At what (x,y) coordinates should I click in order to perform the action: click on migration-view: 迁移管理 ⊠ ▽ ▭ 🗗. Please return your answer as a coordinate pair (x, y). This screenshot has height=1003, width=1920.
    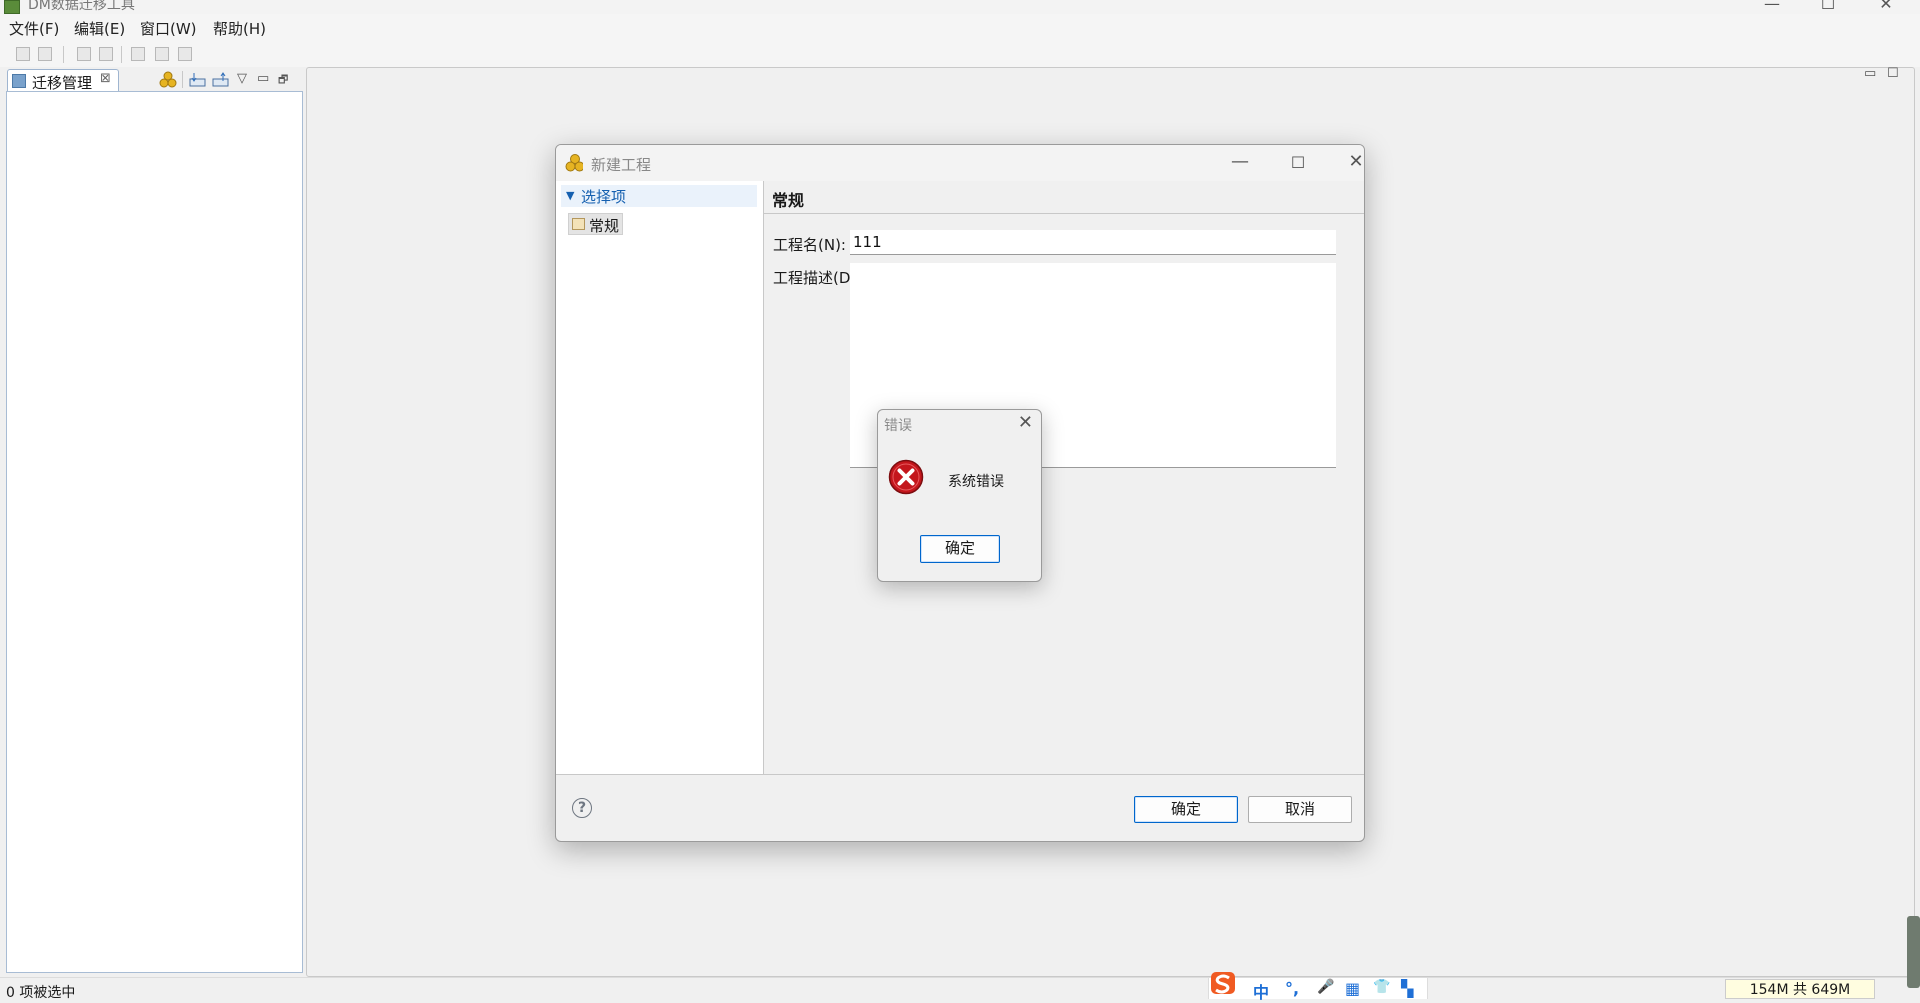
    Looking at the image, I should click on (153, 522).